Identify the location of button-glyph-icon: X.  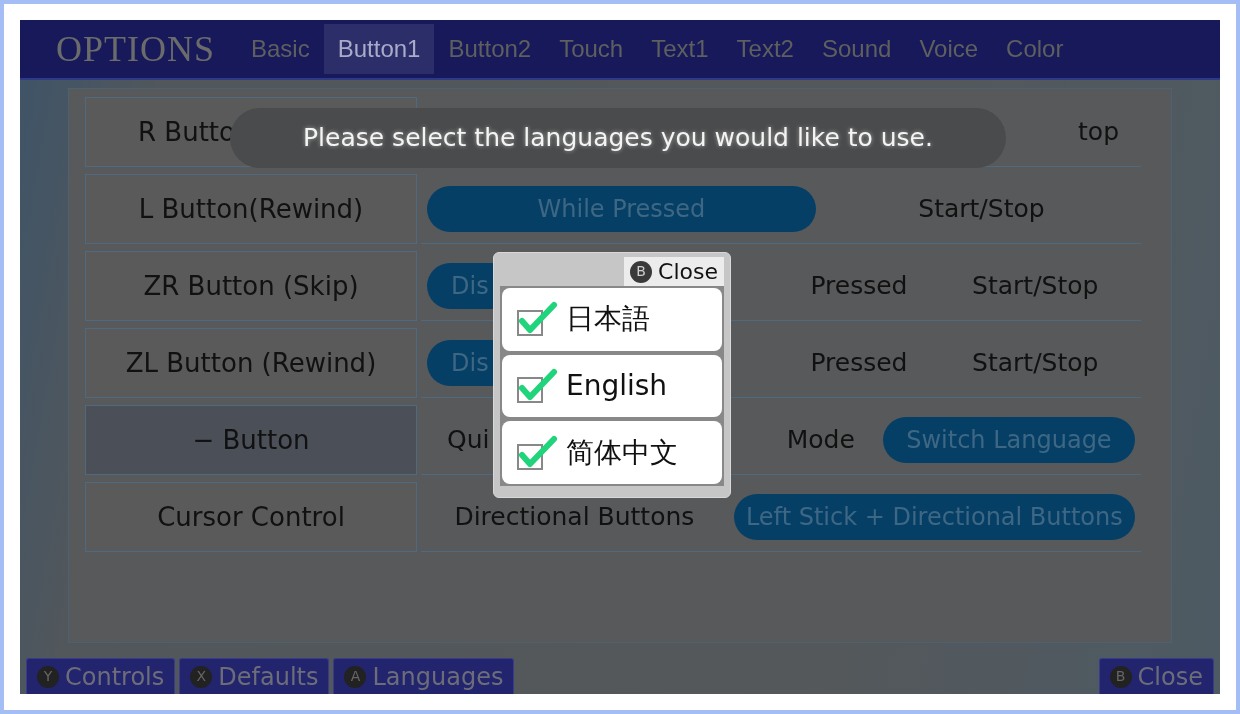
(201, 676).